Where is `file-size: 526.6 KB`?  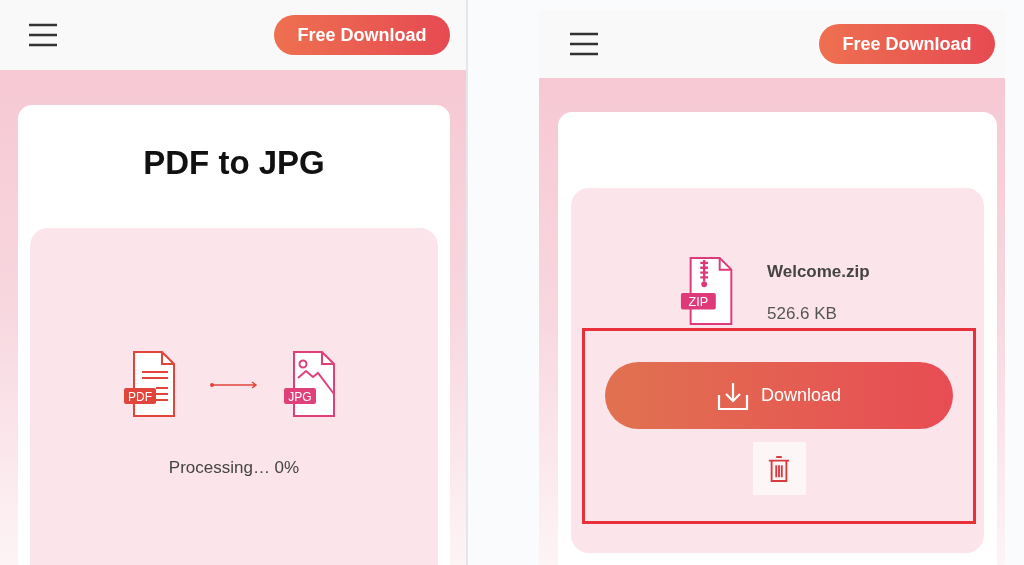
file-size: 526.6 KB is located at coordinates (802, 314).